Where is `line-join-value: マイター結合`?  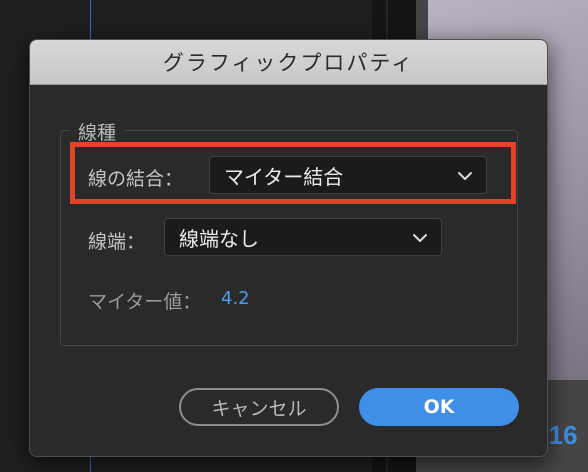
line-join-value: マイター結合 is located at coordinates (284, 176).